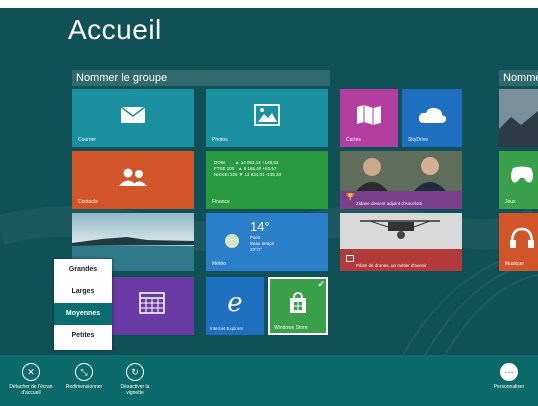 Image resolution: width=538 pixels, height=406 pixels. I want to click on landscape-photo-image, so click(518, 118).